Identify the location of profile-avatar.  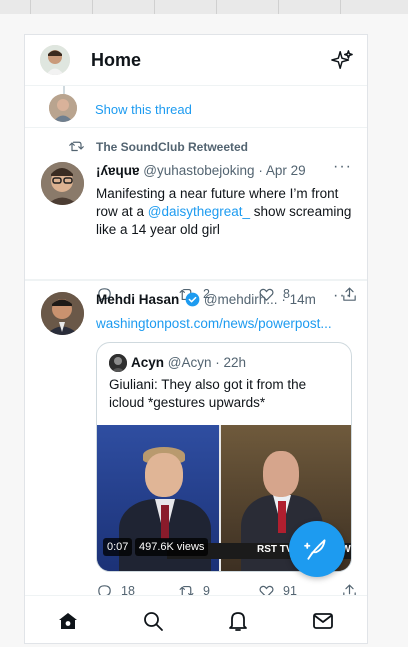
(55, 60).